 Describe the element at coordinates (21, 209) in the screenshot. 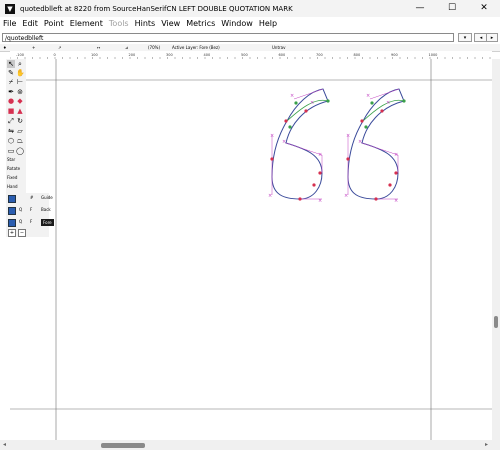

I see `layer-type-marker: Q` at that location.